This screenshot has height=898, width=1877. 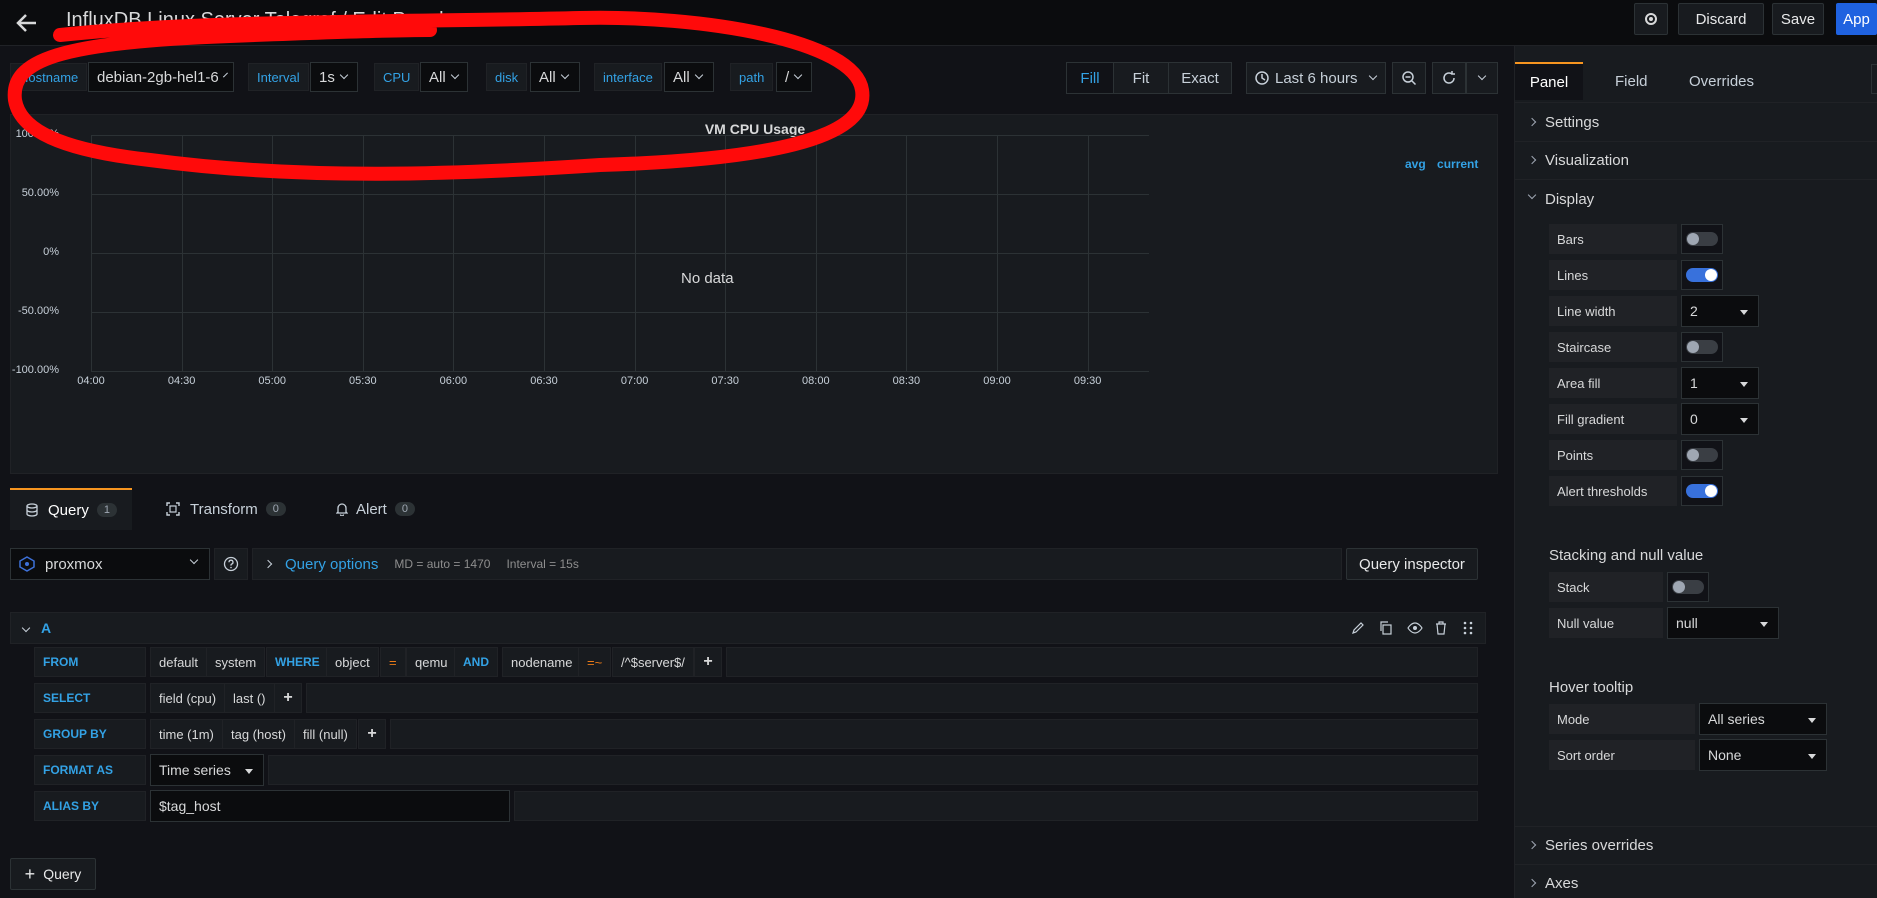 I want to click on mode-select: All series, so click(x=1763, y=719).